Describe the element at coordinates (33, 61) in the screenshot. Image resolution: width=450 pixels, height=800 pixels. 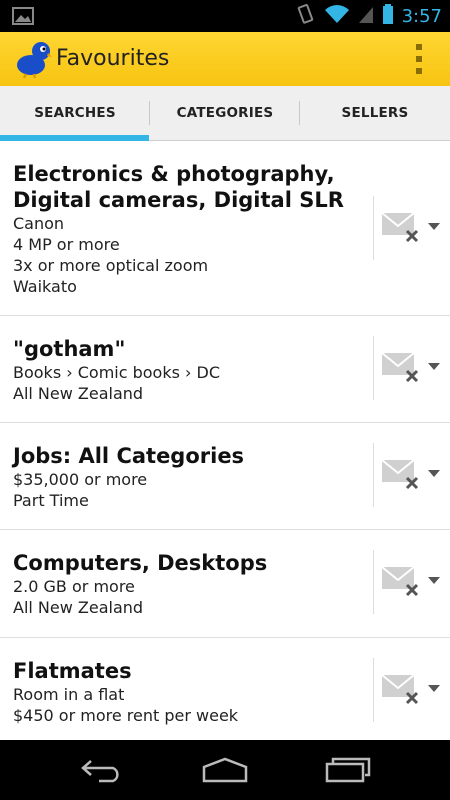
I see `kiwi-bird-logo` at that location.